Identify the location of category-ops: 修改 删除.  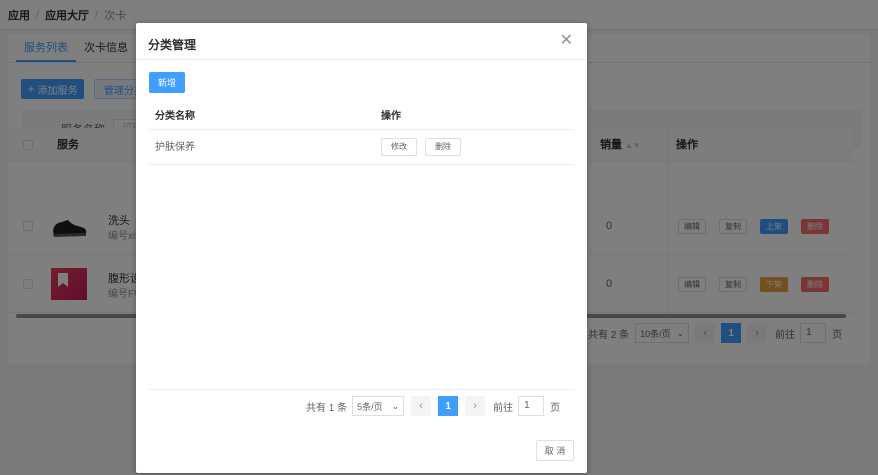
(425, 147).